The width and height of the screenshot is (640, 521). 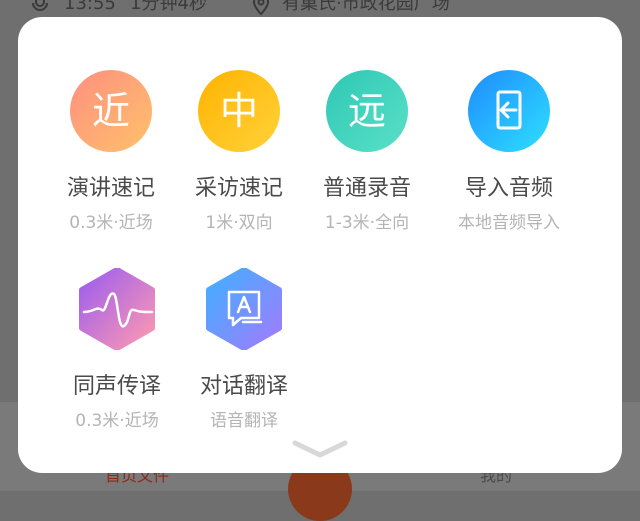 What do you see at coordinates (110, 188) in the screenshot?
I see `option-label: 演讲速记` at bounding box center [110, 188].